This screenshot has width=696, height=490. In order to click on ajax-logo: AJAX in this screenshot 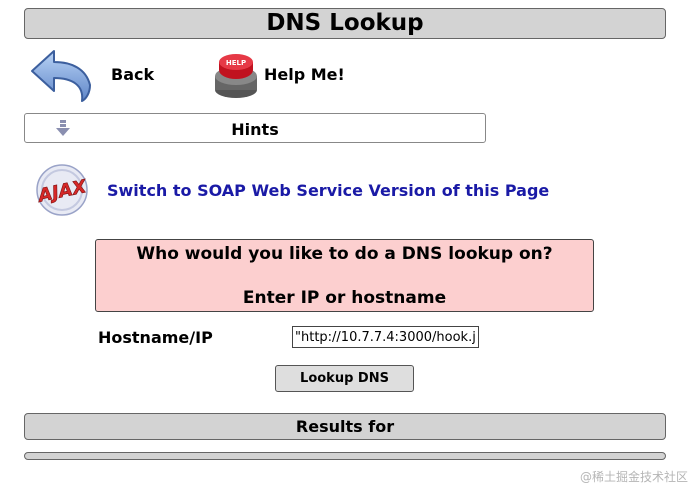, I will do `click(62, 190)`.